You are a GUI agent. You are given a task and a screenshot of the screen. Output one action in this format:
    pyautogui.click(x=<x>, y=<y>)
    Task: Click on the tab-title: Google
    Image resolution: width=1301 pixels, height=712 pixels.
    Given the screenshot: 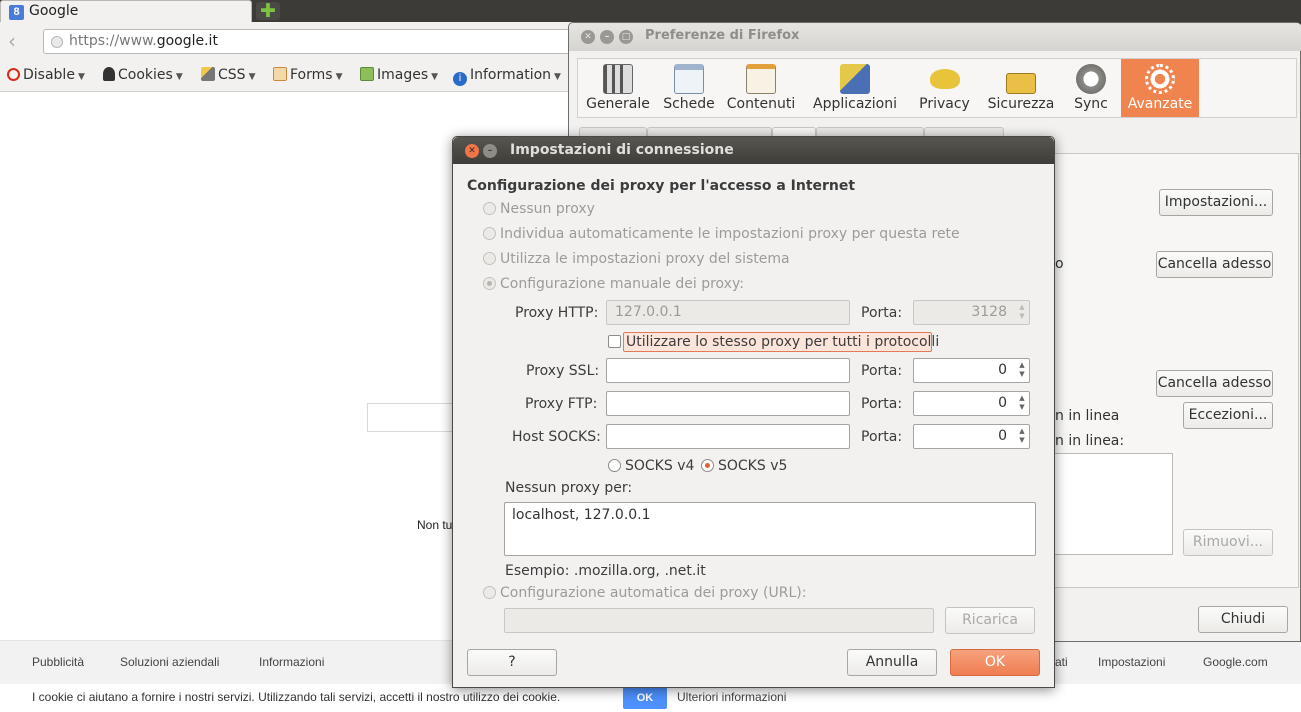 What is the action you would take?
    pyautogui.click(x=54, y=11)
    